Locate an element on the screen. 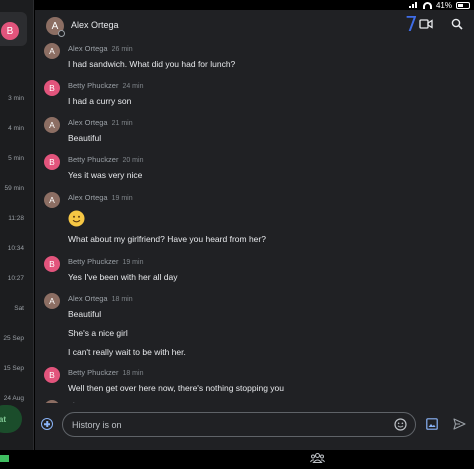 Image resolution: width=474 pixels, height=469 pixels. message-text: Yes it was very nice is located at coordinates (105, 175).